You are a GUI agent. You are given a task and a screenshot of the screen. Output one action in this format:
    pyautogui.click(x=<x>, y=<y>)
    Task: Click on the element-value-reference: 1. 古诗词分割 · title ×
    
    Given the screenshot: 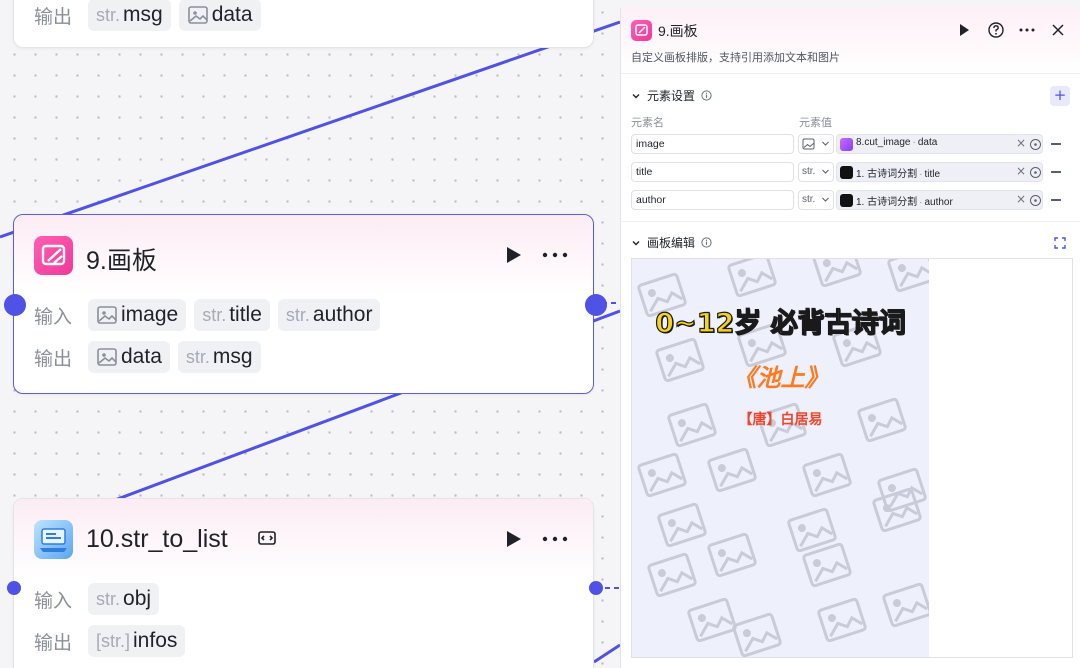 What is the action you would take?
    pyautogui.click(x=939, y=172)
    